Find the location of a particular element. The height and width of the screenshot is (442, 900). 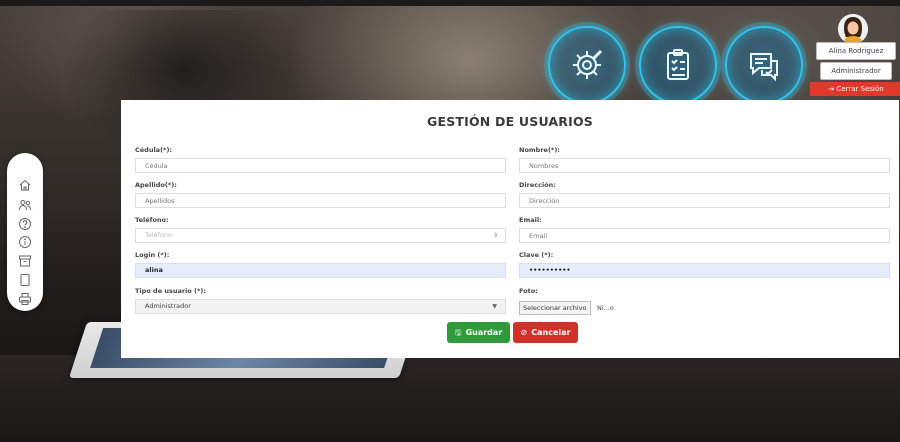

email-input is located at coordinates (704, 235).